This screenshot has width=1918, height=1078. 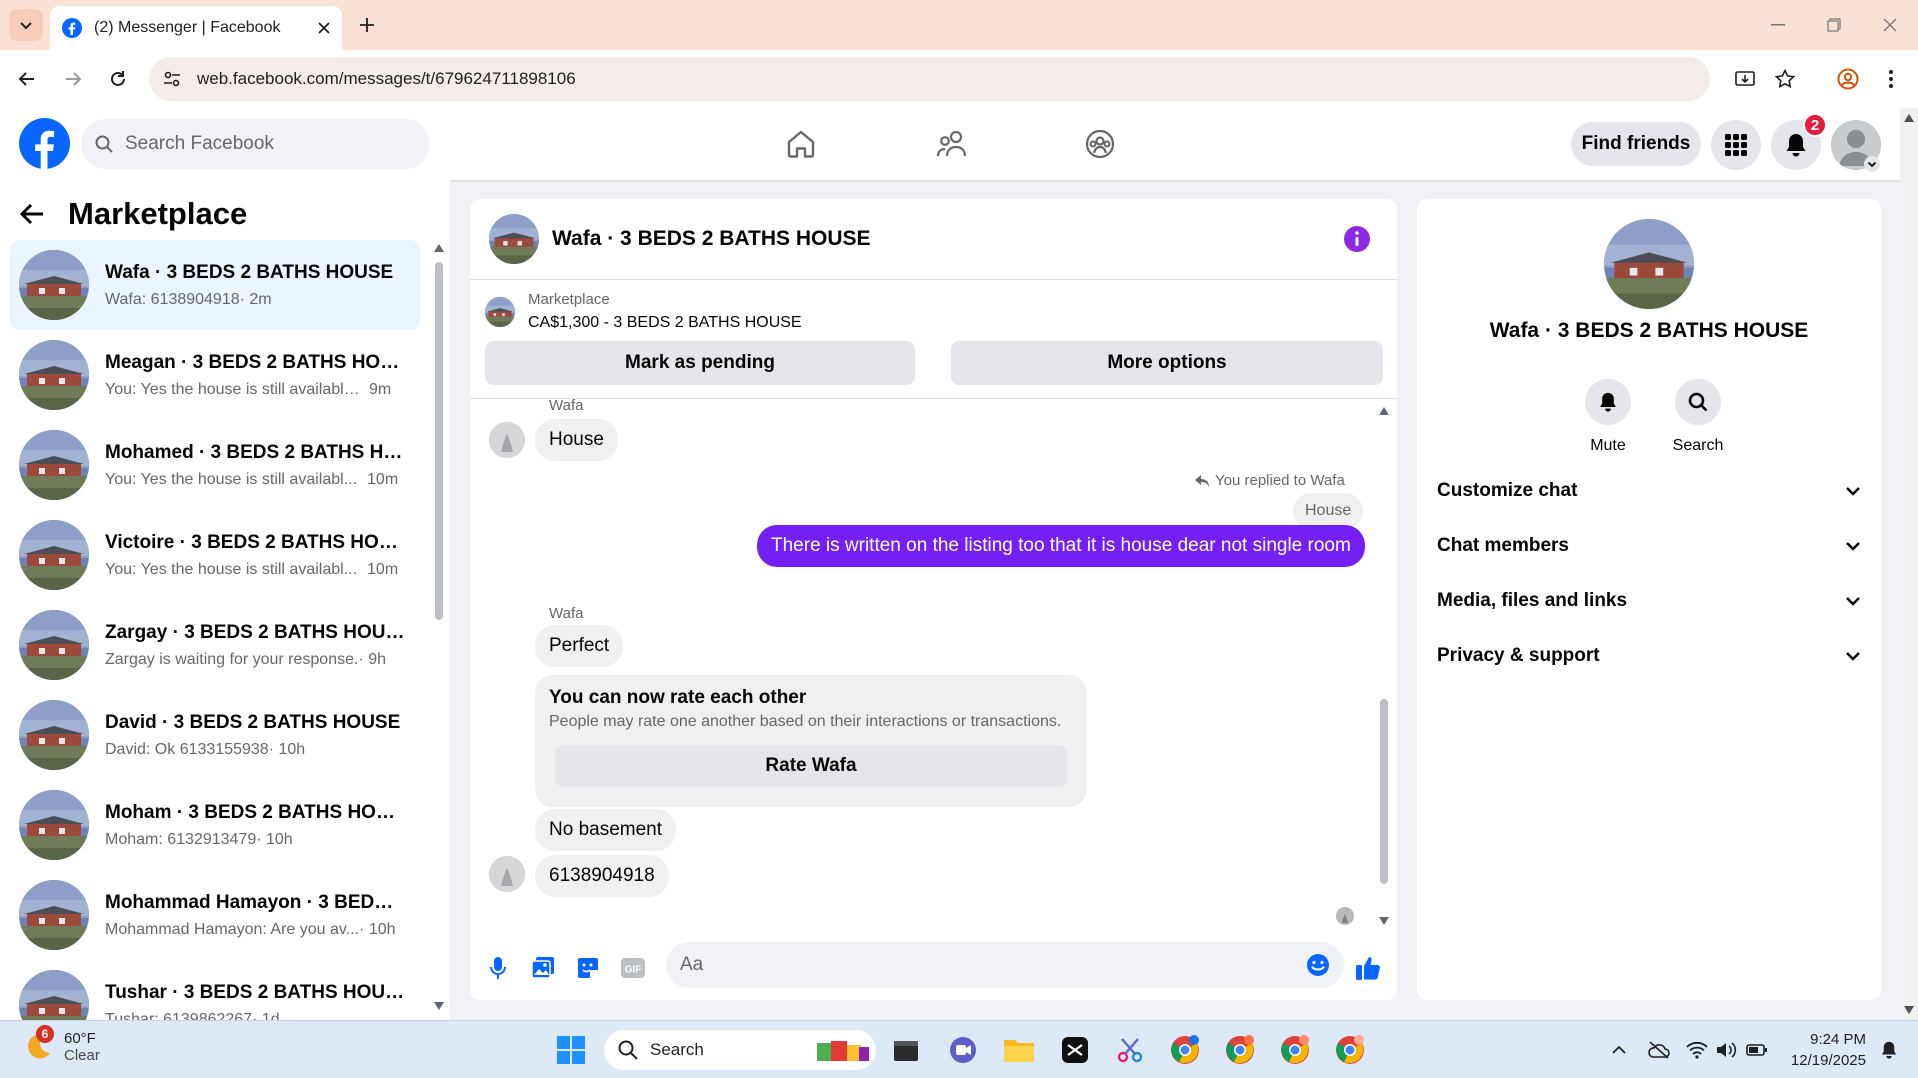 What do you see at coordinates (692, 964) in the screenshot?
I see `message-input-placeholder: Aa` at bounding box center [692, 964].